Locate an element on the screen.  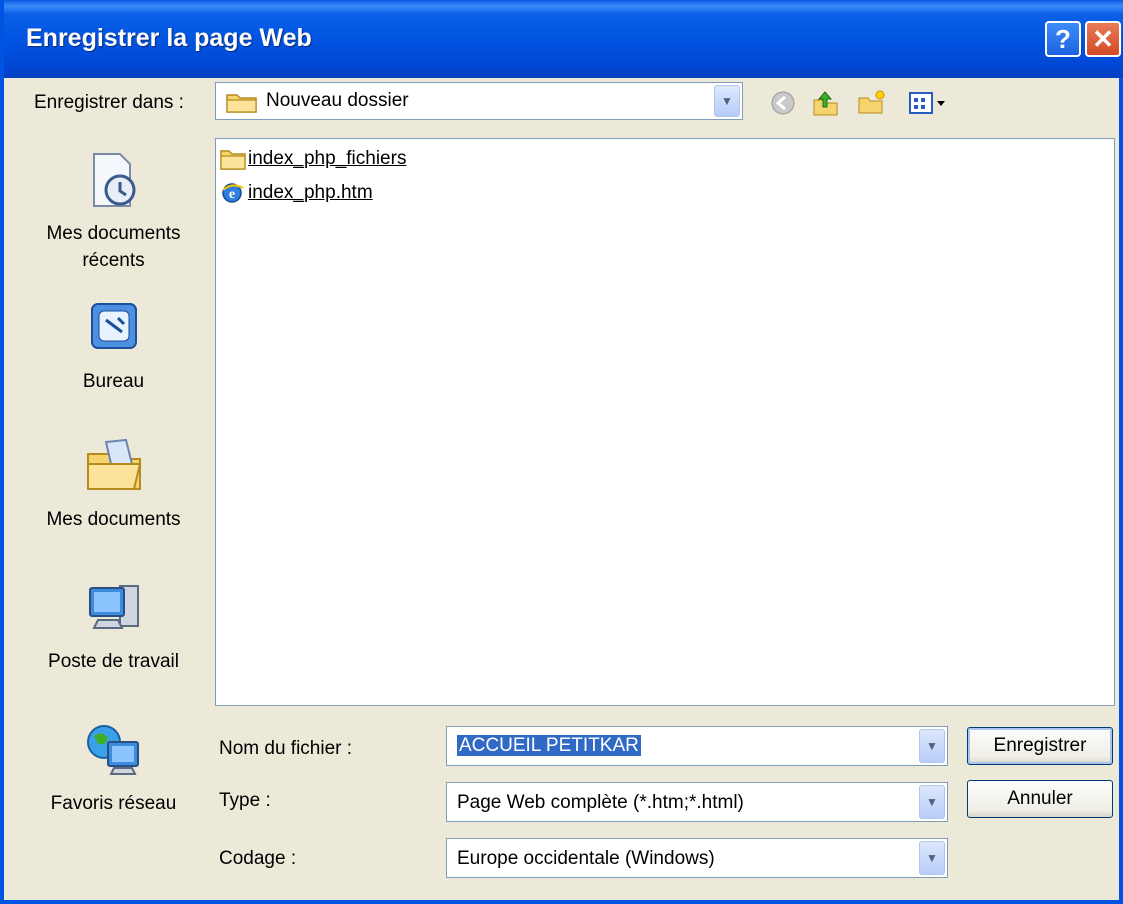
my-documents-icon is located at coordinates (113, 464).